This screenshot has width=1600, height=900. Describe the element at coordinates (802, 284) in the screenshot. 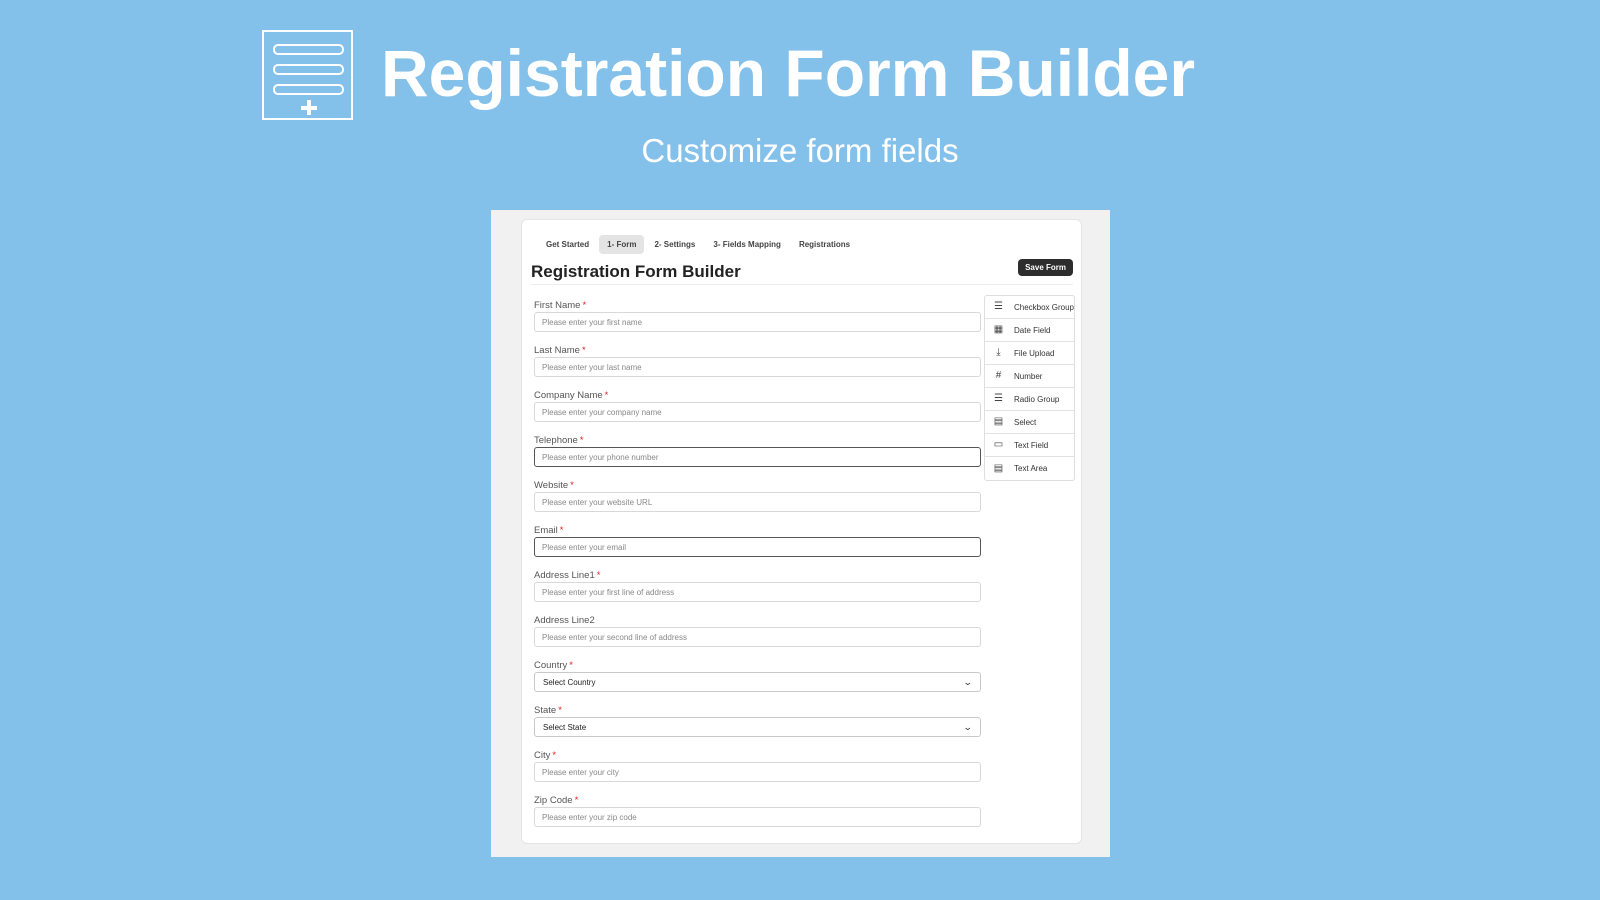

I see `divider` at that location.